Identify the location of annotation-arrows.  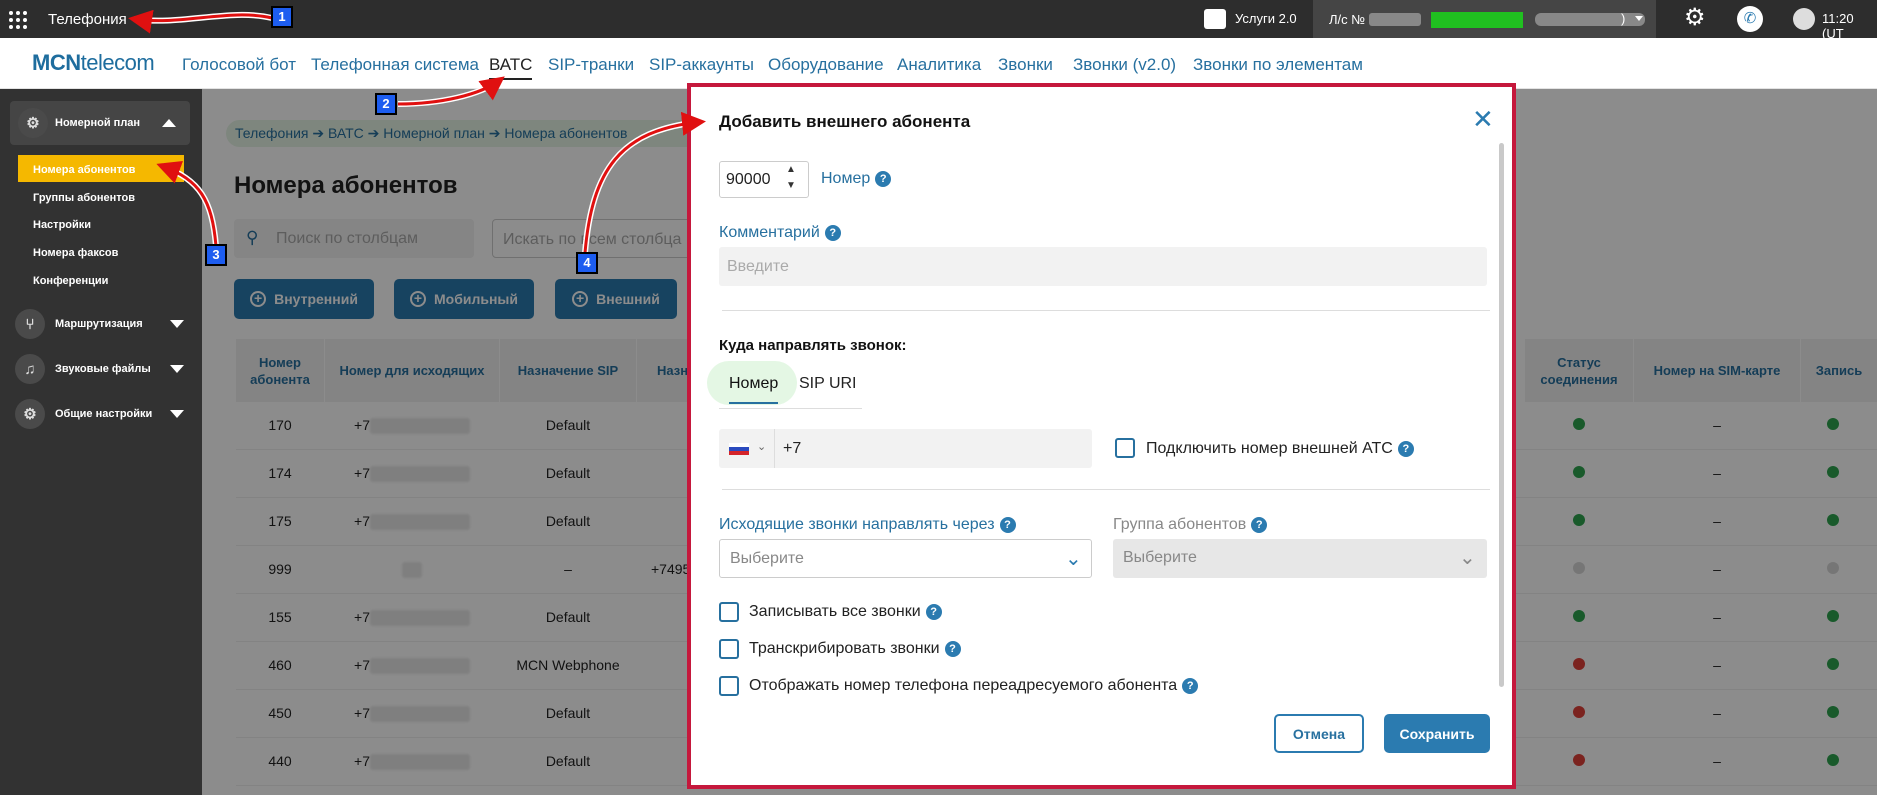
(417, 131).